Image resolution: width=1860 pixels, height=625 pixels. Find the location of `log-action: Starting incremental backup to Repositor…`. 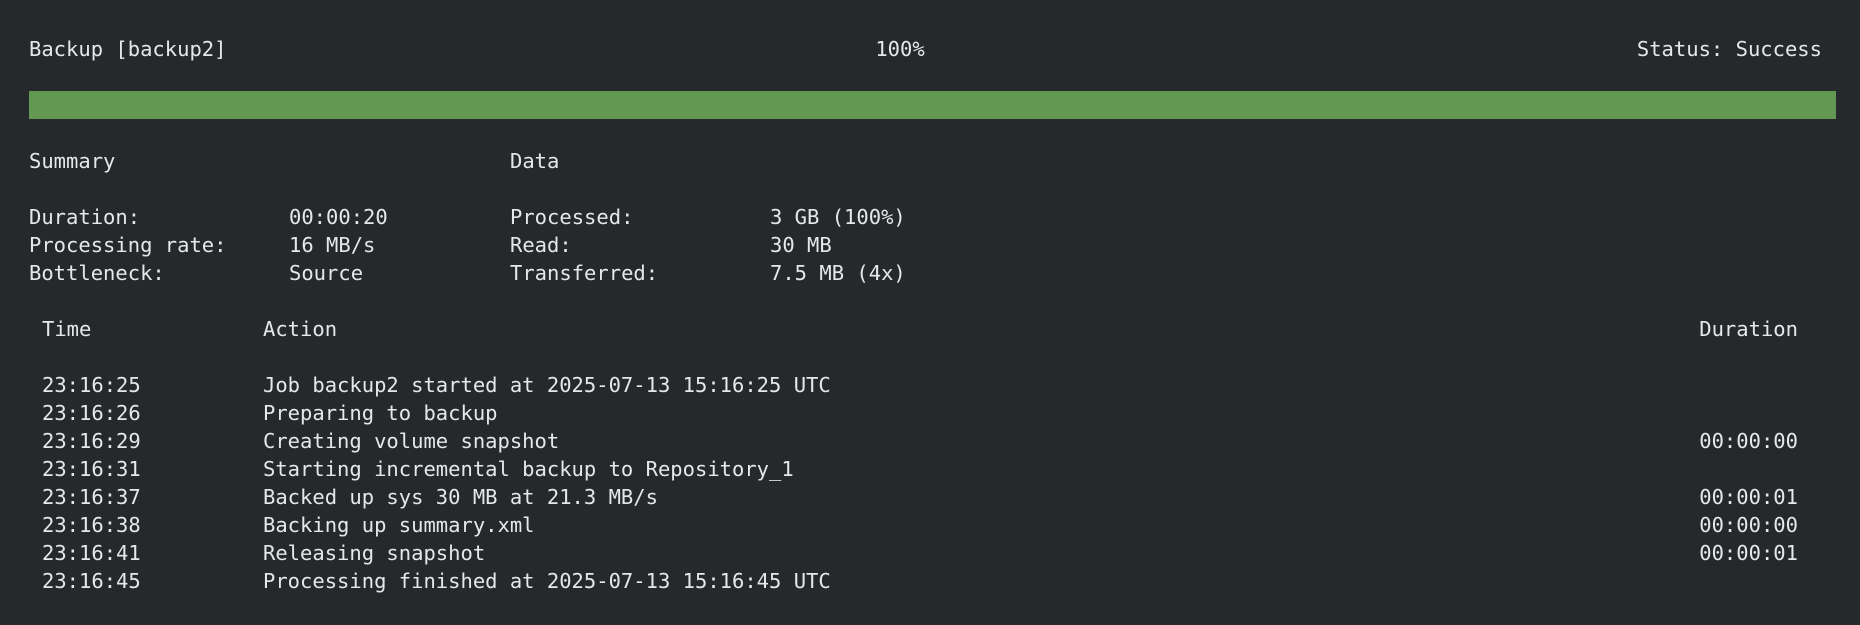

log-action: Starting incremental backup to Repositor… is located at coordinates (528, 469).